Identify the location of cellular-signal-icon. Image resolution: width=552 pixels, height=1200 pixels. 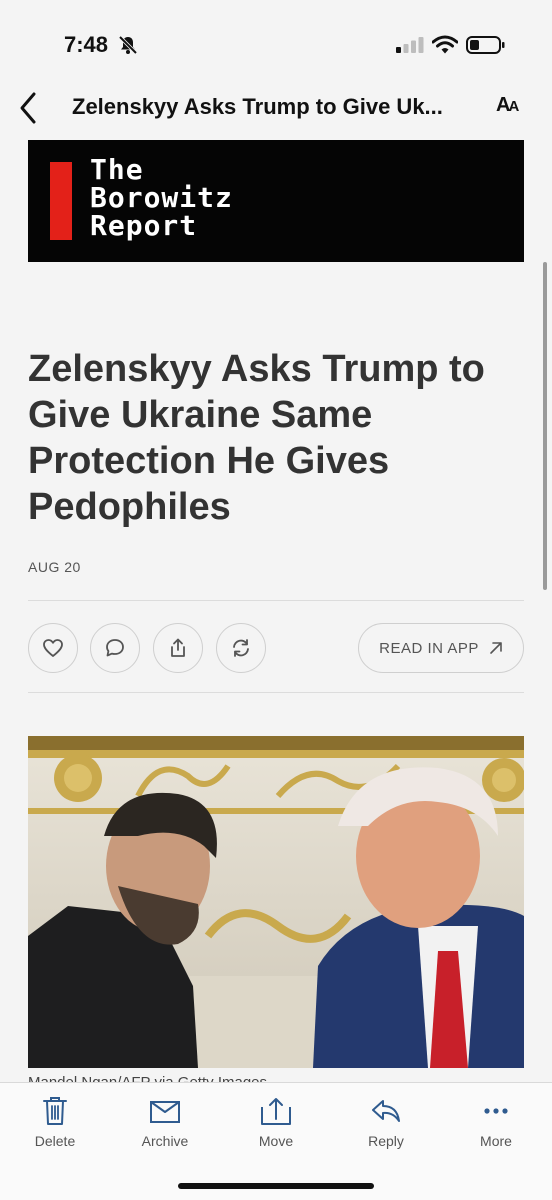
(410, 45).